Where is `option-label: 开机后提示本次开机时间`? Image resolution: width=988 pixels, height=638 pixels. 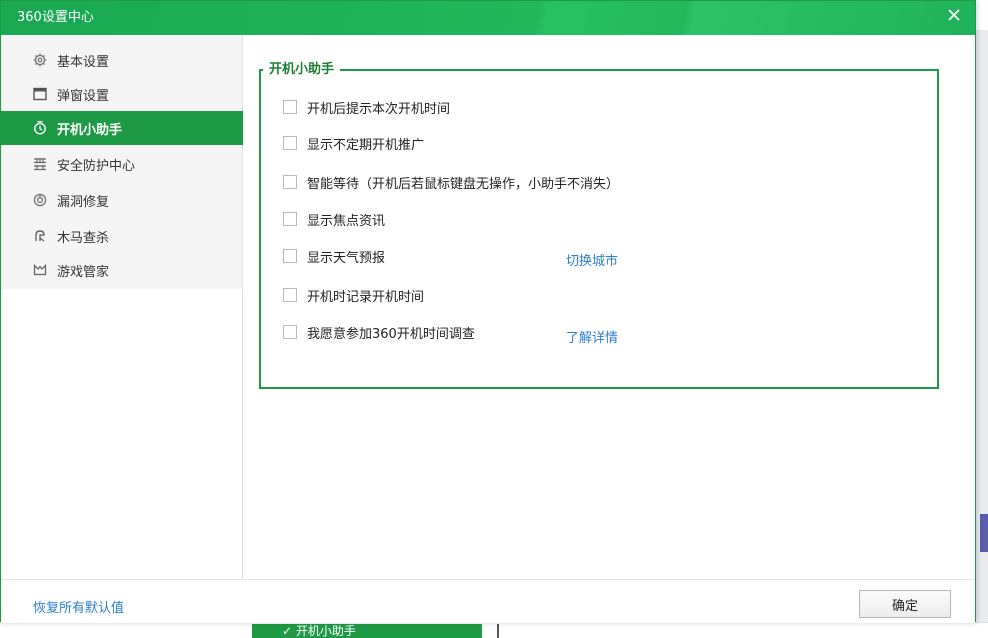 option-label: 开机后提示本次开机时间 is located at coordinates (379, 109).